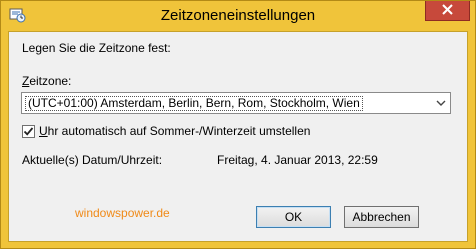 Image resolution: width=476 pixels, height=249 pixels. What do you see at coordinates (43, 131) in the screenshot?
I see `dst-label-accelerator: U` at bounding box center [43, 131].